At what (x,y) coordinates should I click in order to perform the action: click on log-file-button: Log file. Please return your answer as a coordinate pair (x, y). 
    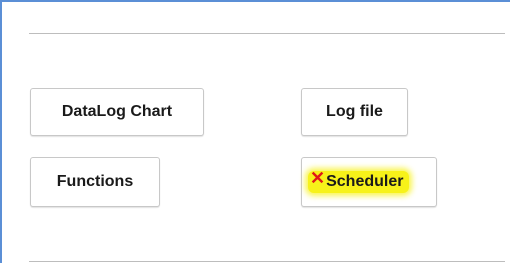
    Looking at the image, I should click on (354, 112).